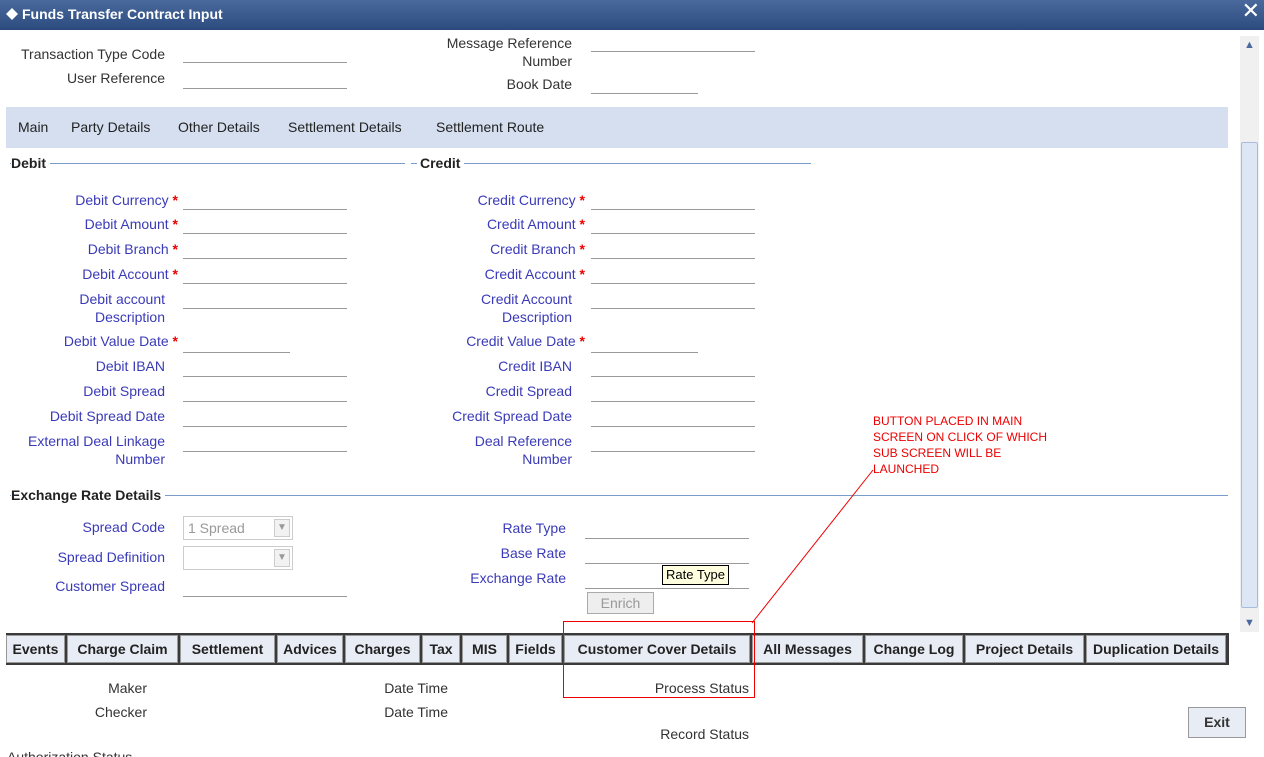 This screenshot has height=757, width=1264. What do you see at coordinates (265, 275) in the screenshot?
I see `debit-account-input` at bounding box center [265, 275].